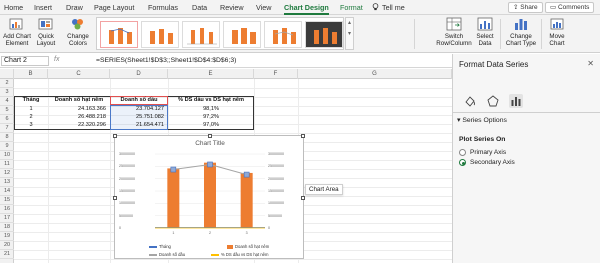 The height and width of the screenshot is (263, 600). What do you see at coordinates (31, 125) in the screenshot?
I see `cell-thang-3: 3` at bounding box center [31, 125].